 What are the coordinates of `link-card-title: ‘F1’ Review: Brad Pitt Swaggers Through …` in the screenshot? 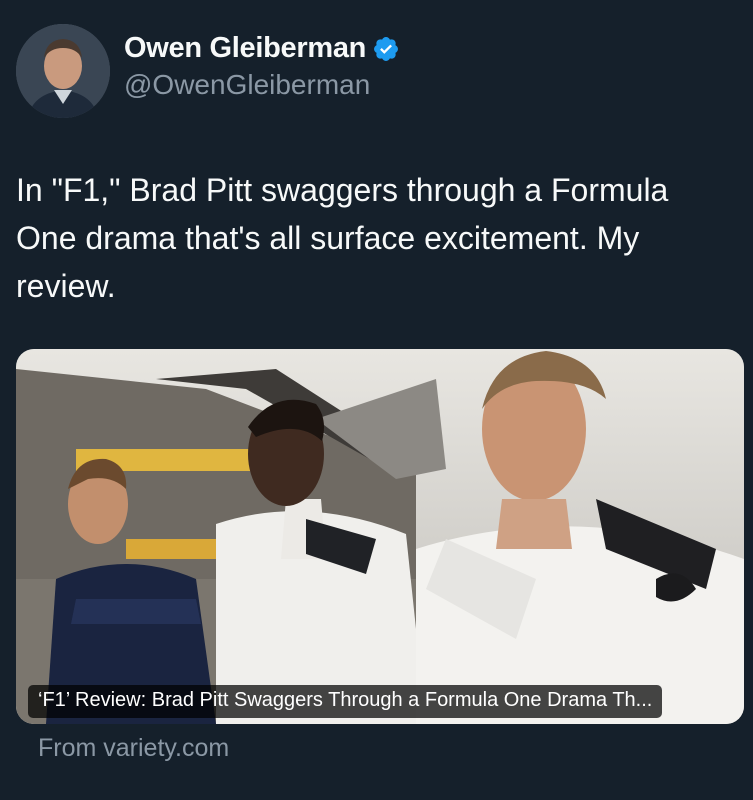 It's located at (345, 701).